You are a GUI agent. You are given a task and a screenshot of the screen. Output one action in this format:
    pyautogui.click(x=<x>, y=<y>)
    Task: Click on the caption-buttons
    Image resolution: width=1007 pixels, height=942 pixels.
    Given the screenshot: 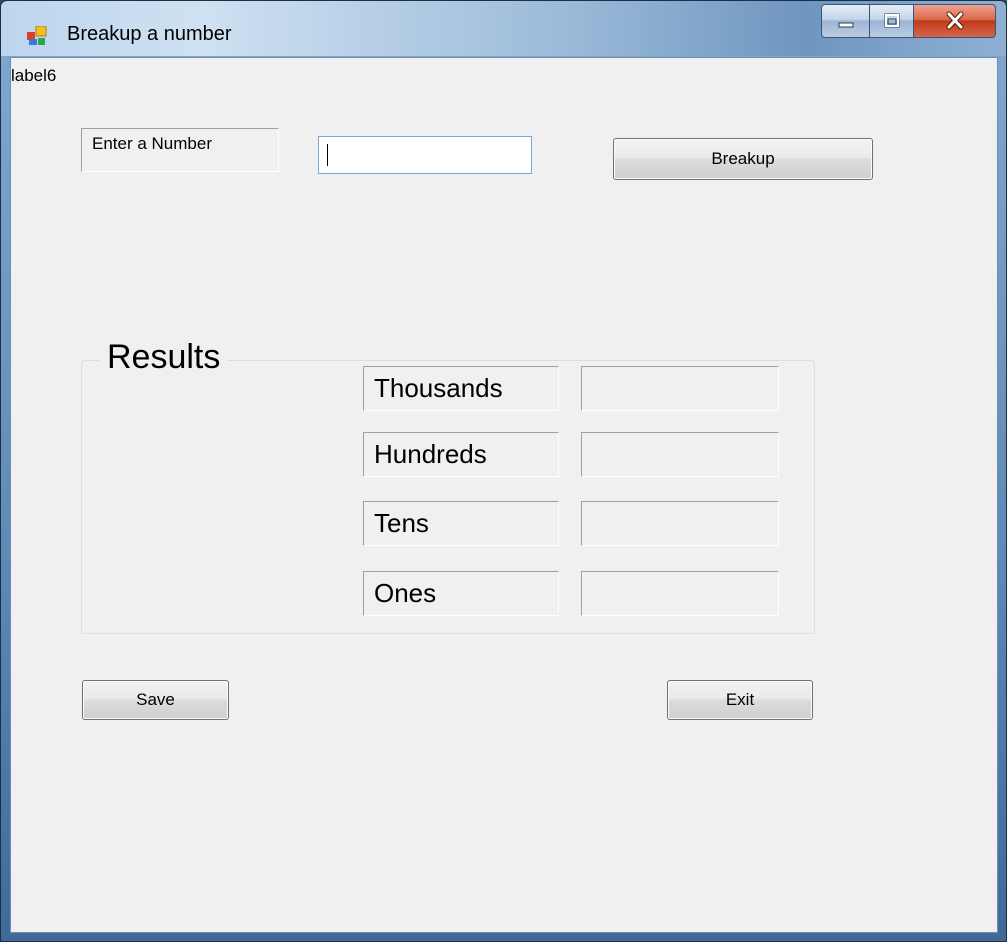 What is the action you would take?
    pyautogui.click(x=908, y=21)
    